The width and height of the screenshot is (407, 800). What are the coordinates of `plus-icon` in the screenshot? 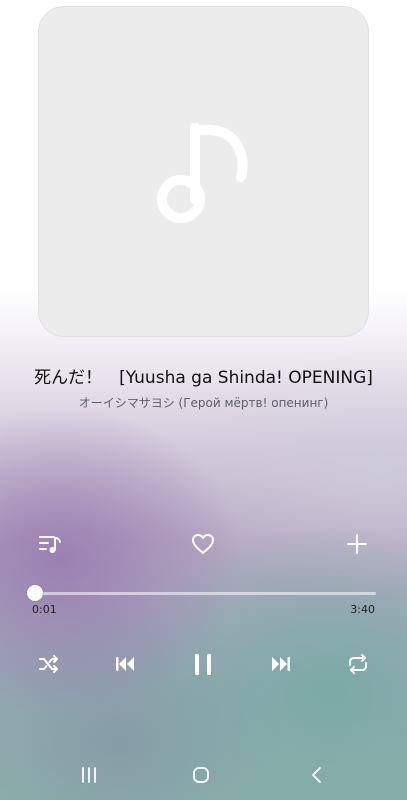 It's located at (357, 544).